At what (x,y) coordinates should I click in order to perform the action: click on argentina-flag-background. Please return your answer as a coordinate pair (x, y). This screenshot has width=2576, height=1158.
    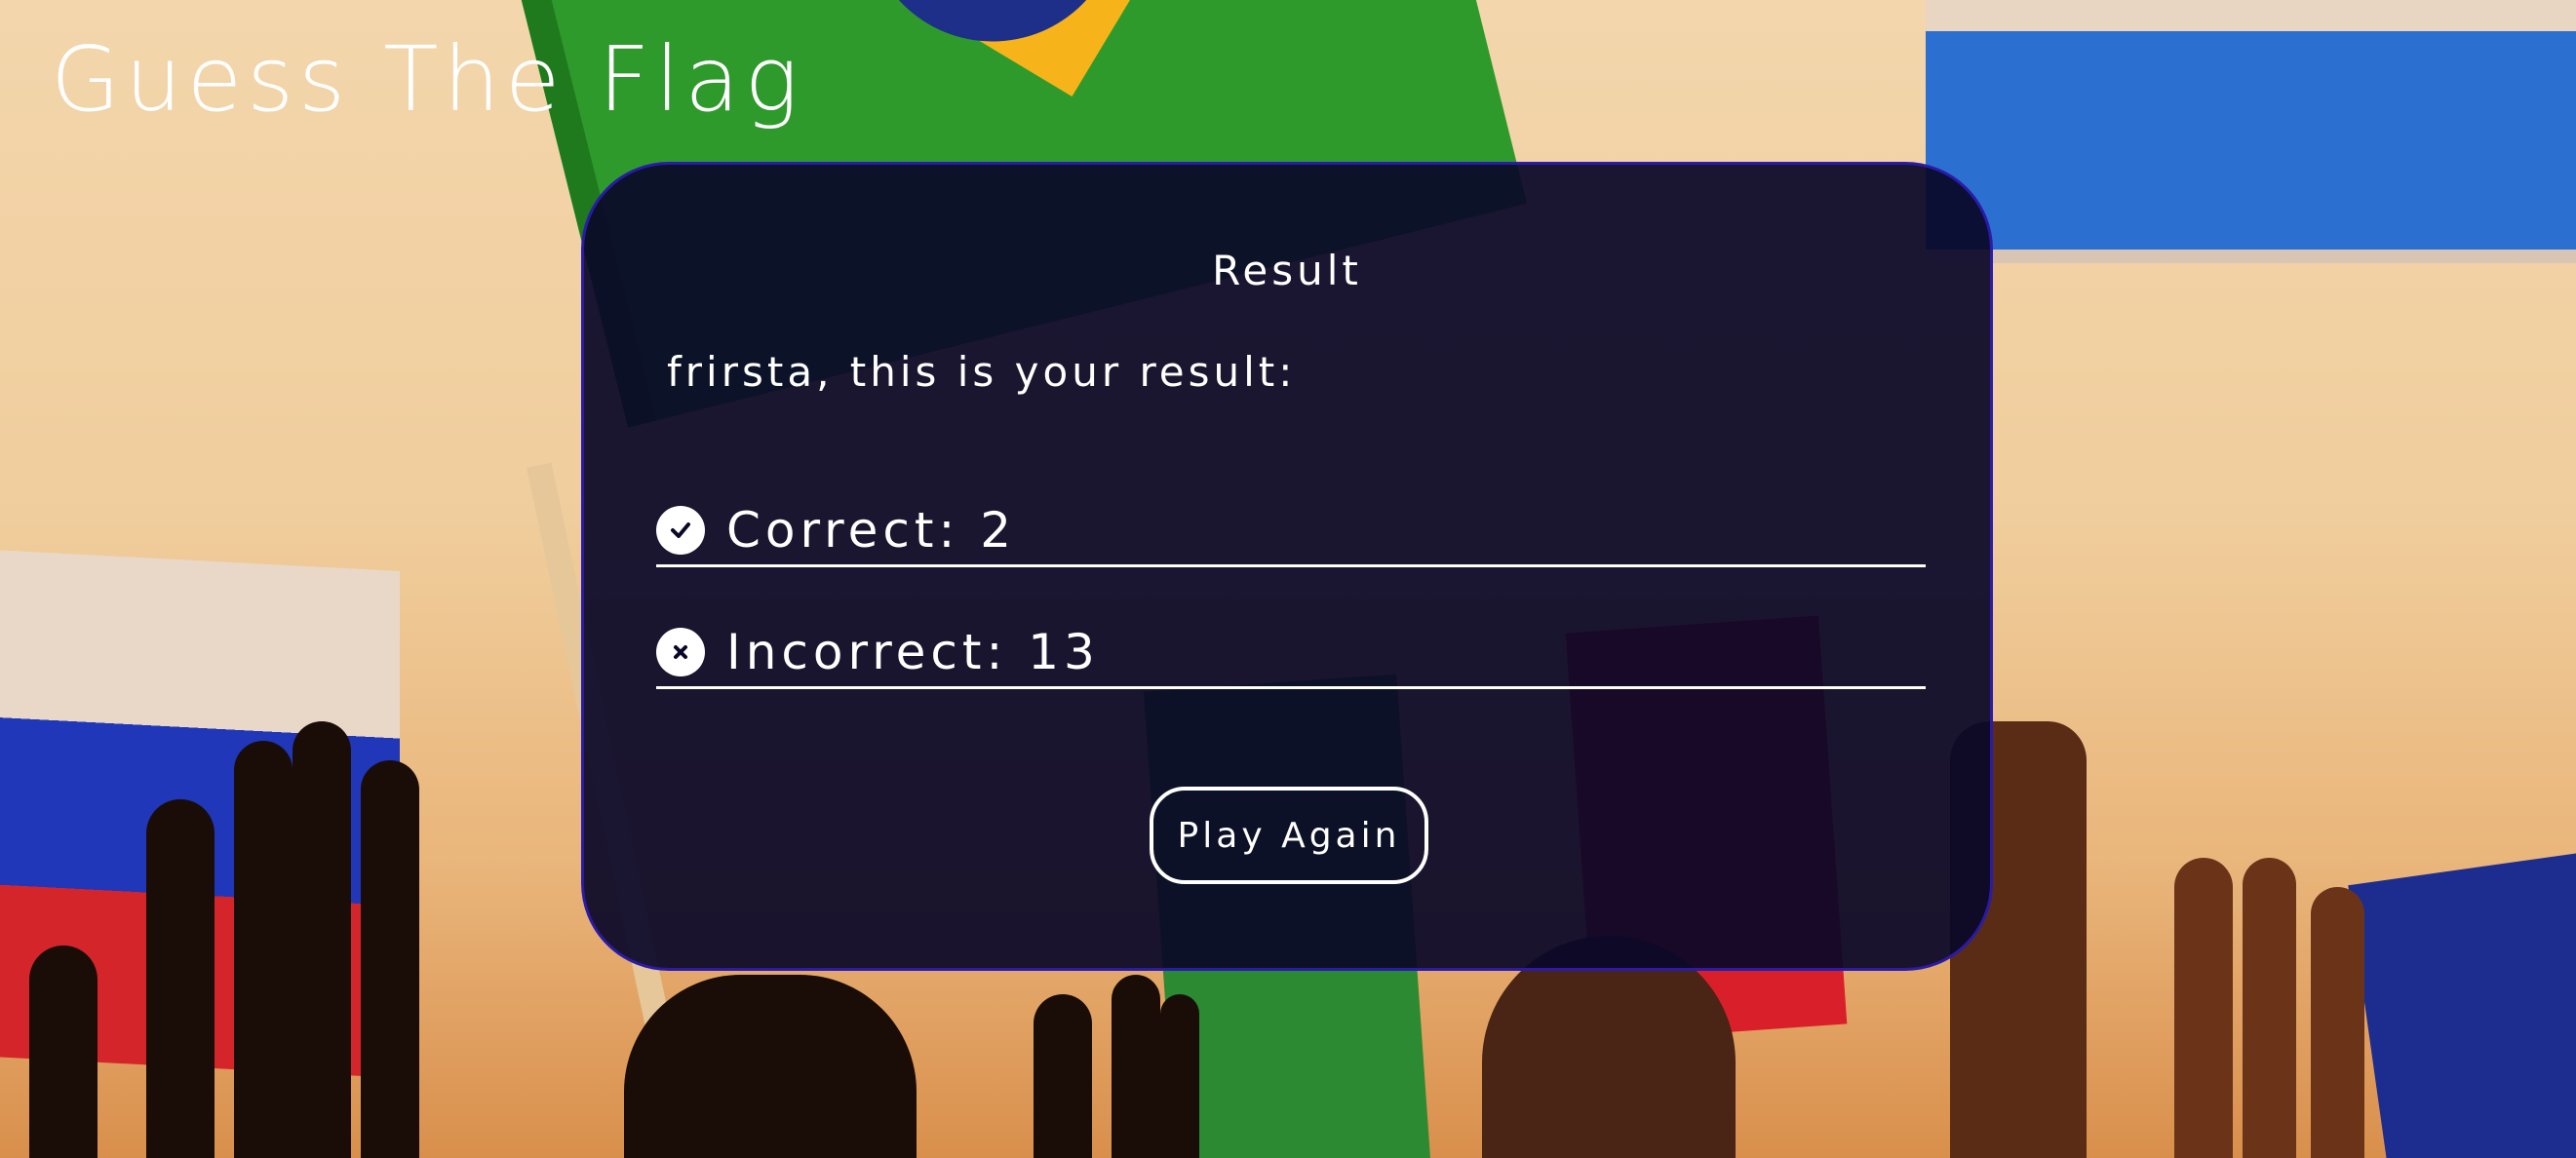
    Looking at the image, I should click on (2251, 131).